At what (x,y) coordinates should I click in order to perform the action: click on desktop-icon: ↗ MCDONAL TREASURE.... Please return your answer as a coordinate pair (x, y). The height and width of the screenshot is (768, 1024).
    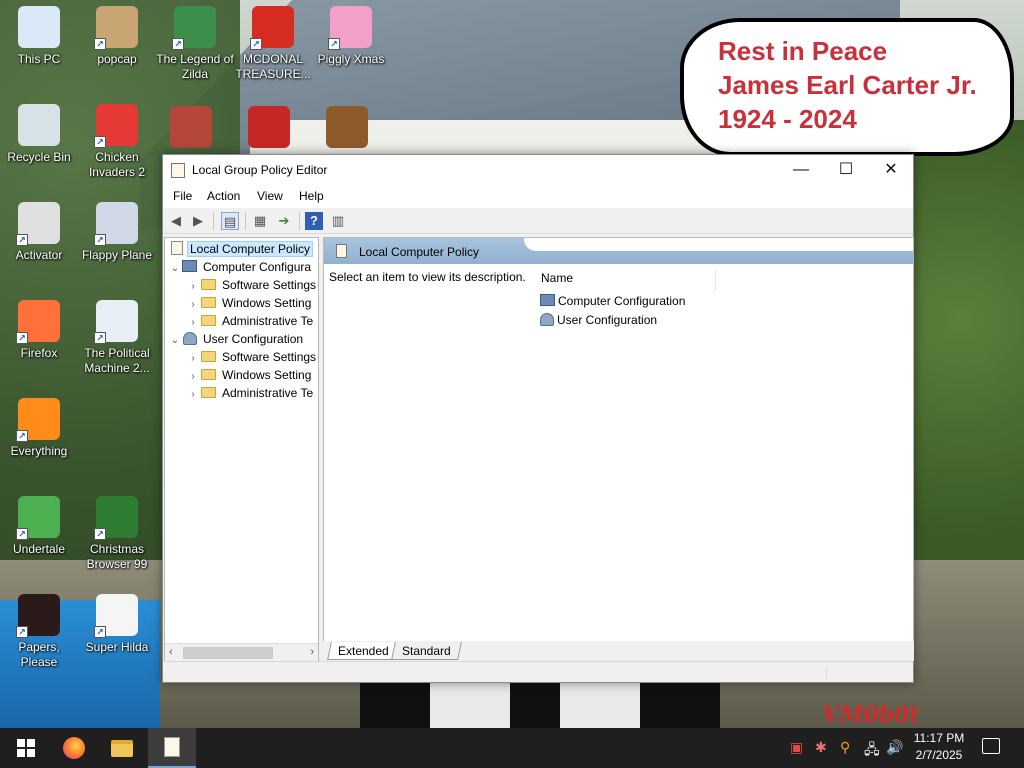
    Looking at the image, I should click on (273, 44).